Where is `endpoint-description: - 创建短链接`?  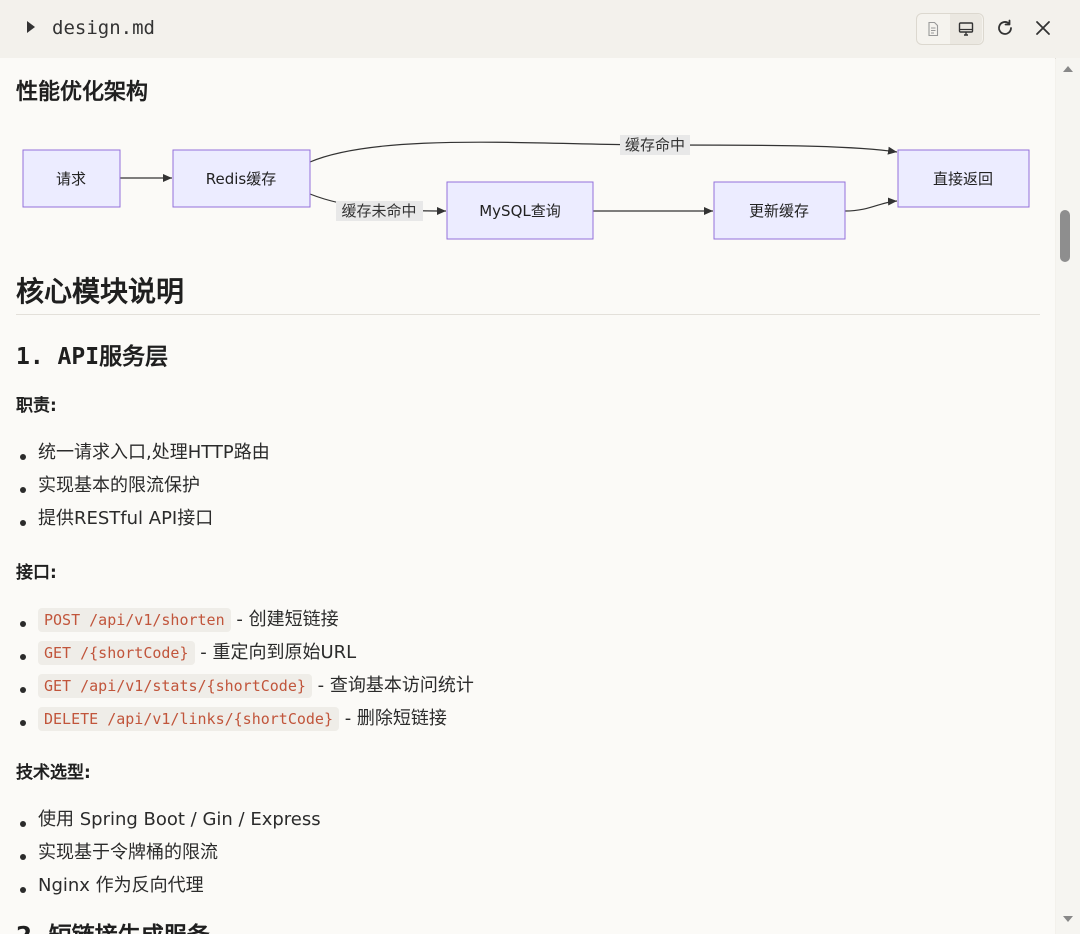 endpoint-description: - 创建短链接 is located at coordinates (287, 619).